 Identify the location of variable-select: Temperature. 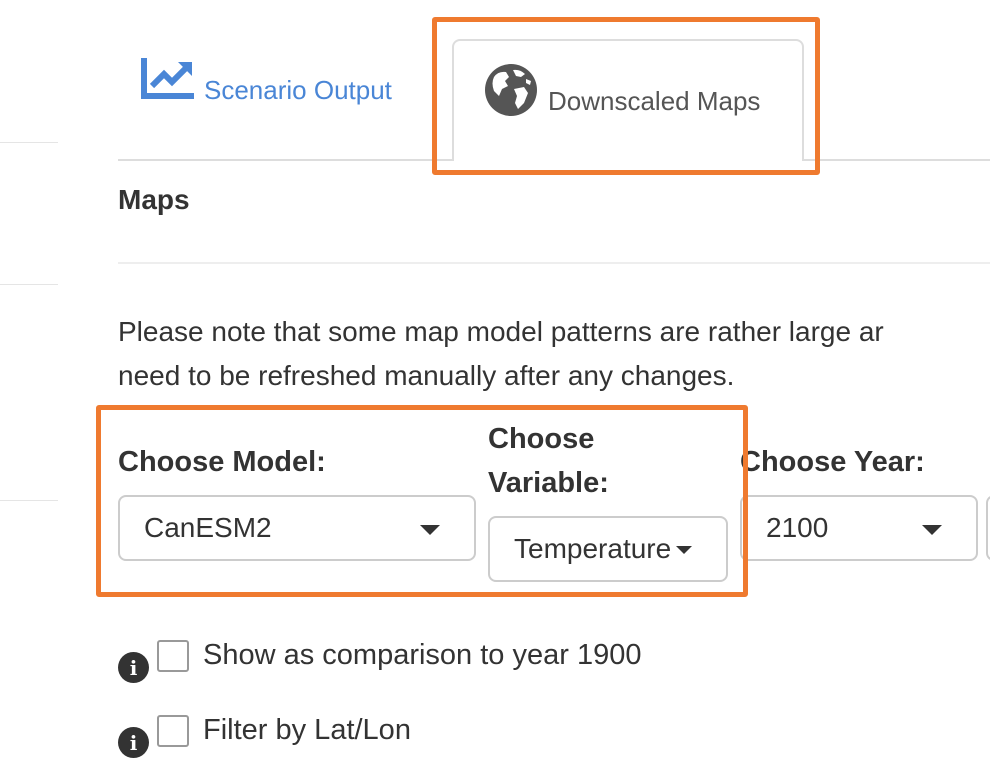
(608, 549).